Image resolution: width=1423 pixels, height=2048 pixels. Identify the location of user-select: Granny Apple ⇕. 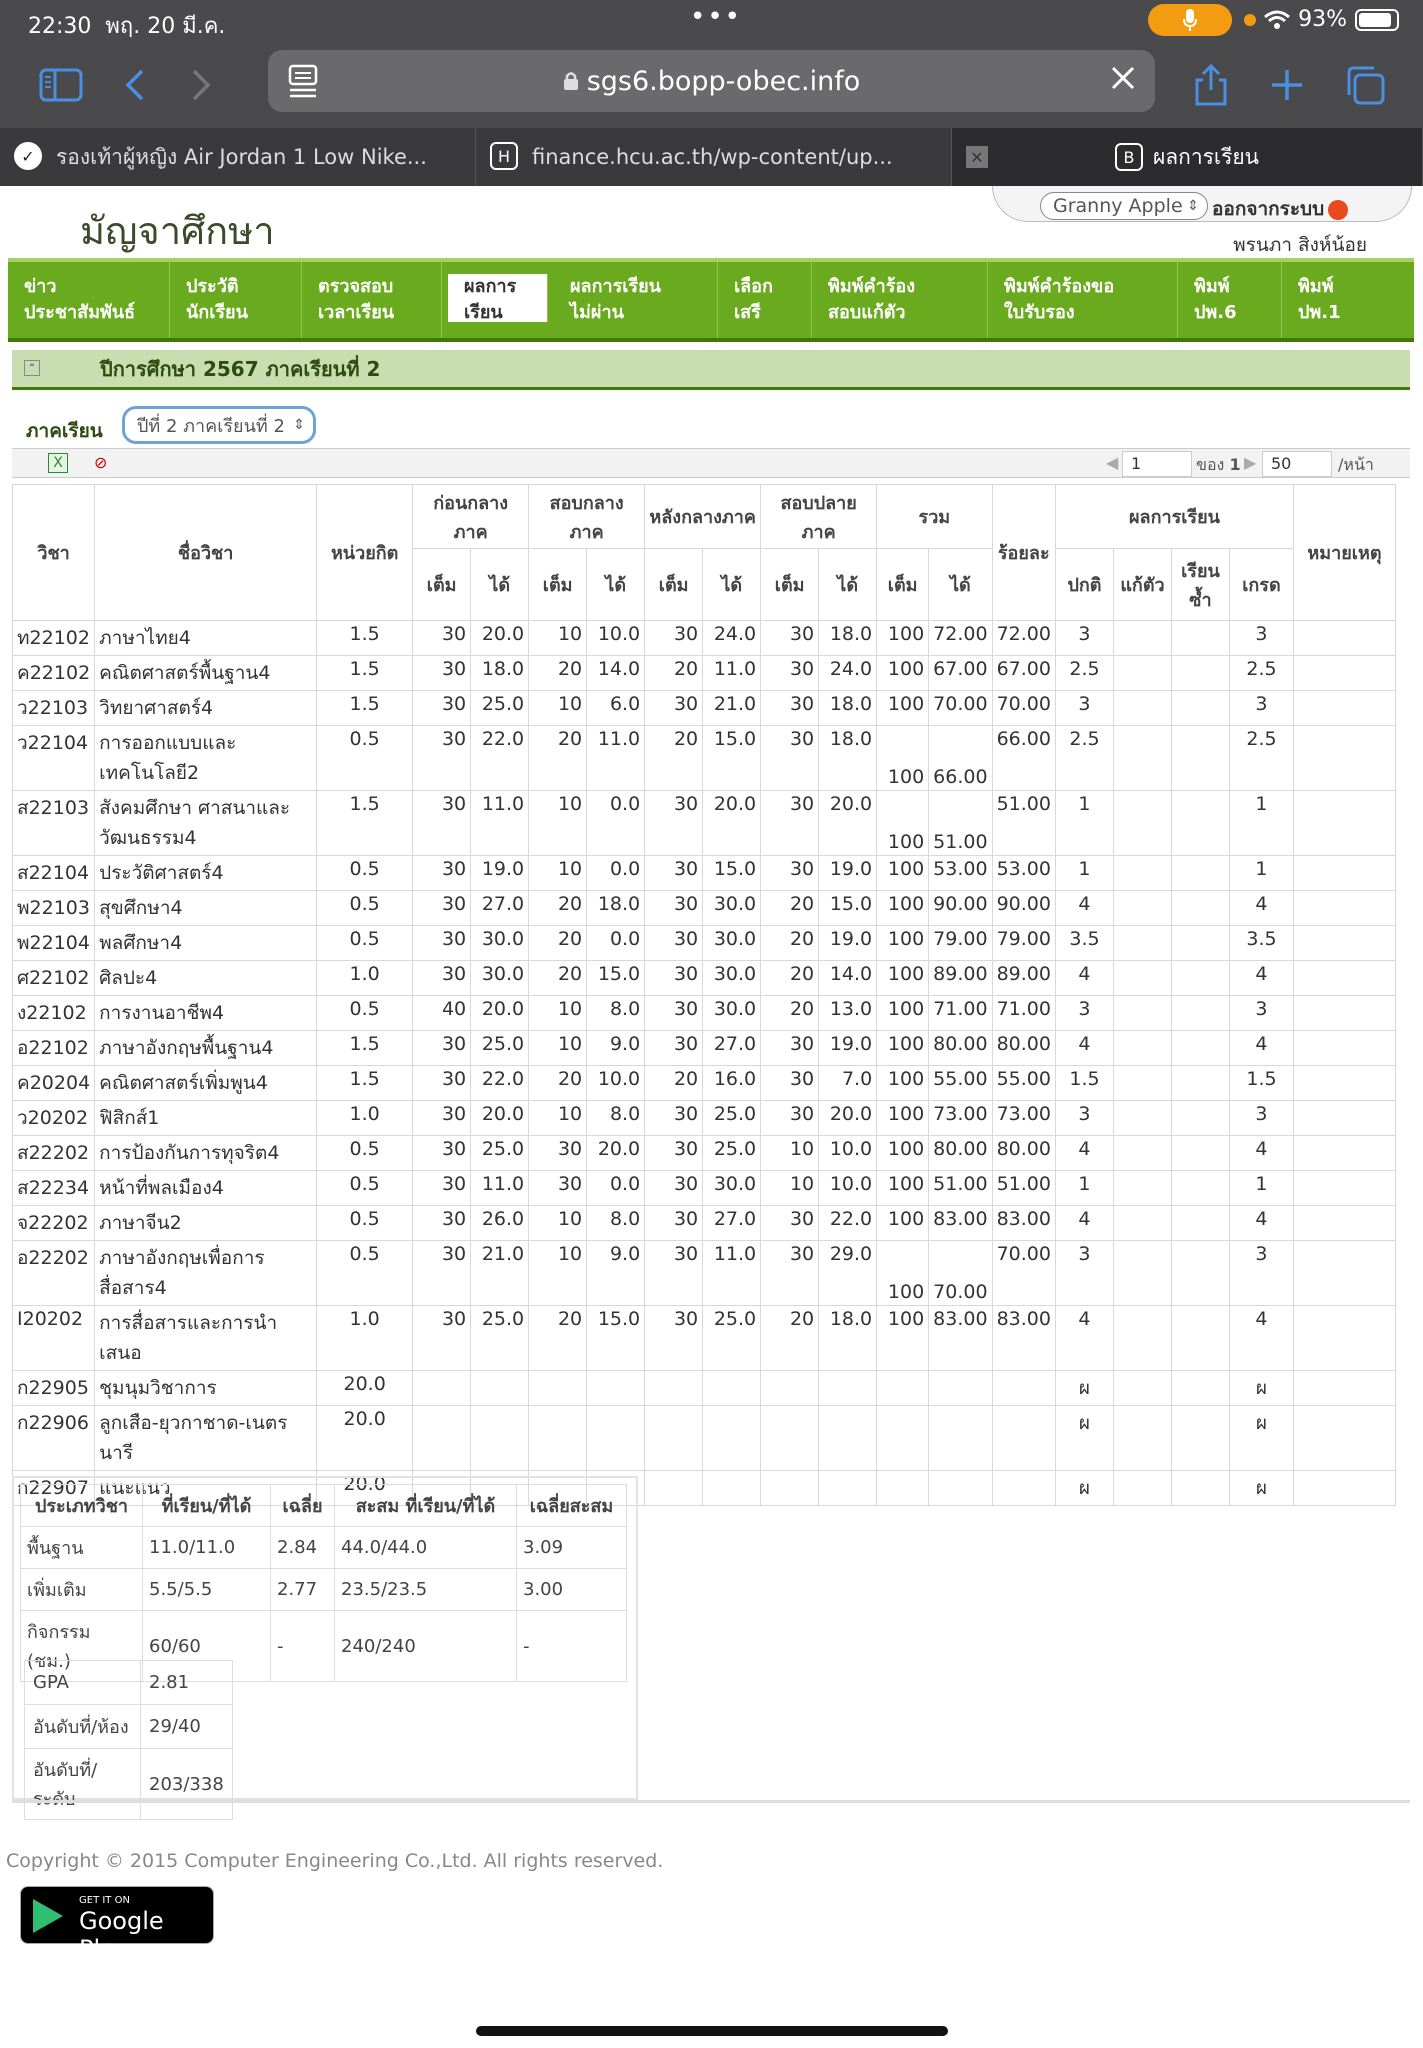
(1124, 206).